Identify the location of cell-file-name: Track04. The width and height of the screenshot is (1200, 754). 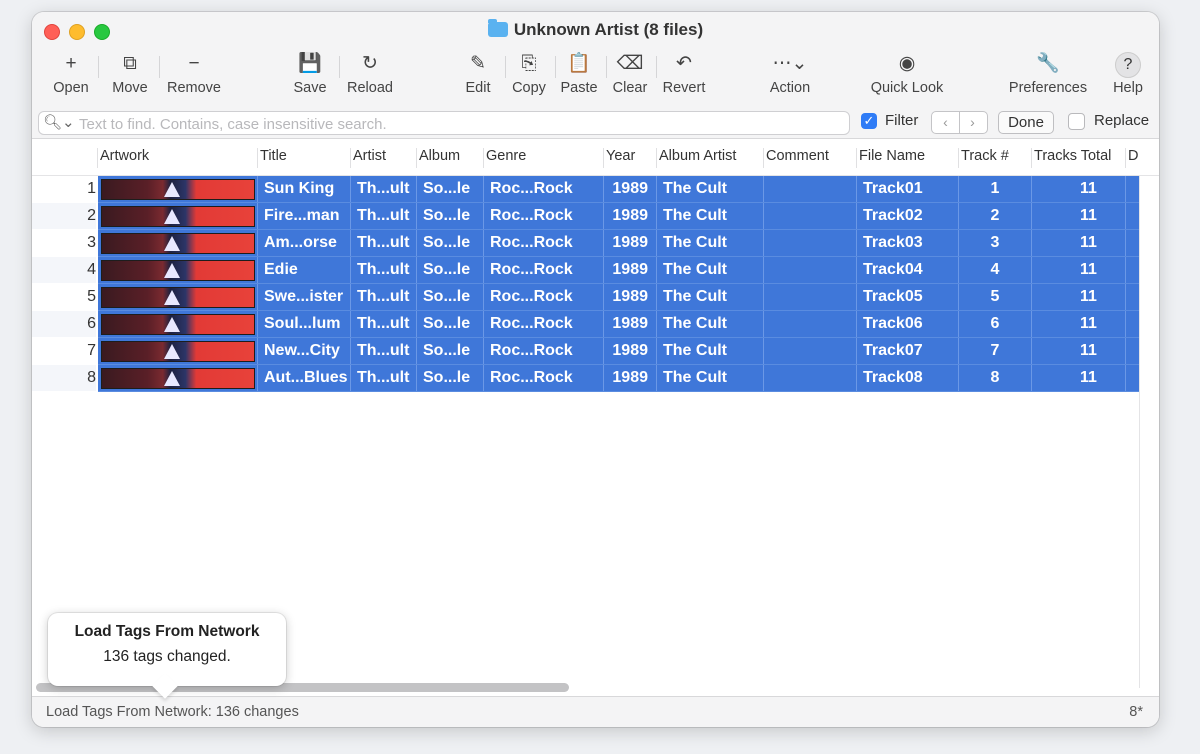
(907, 270).